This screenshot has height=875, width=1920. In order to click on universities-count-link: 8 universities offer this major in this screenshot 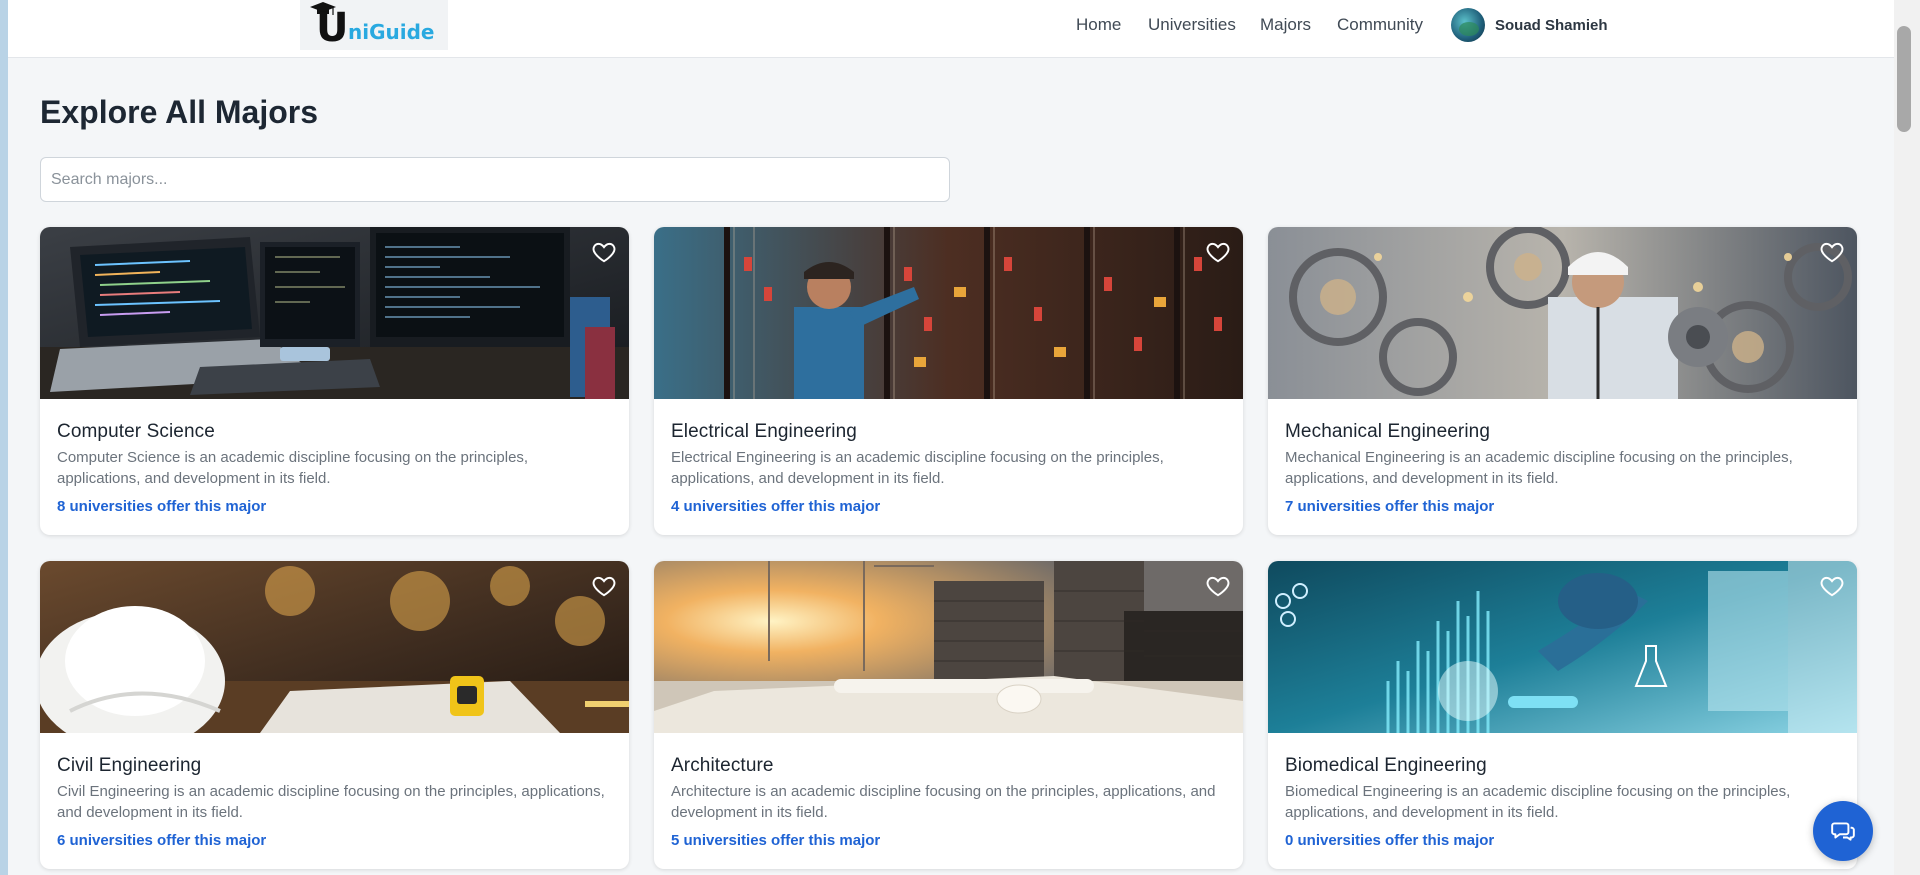, I will do `click(161, 507)`.